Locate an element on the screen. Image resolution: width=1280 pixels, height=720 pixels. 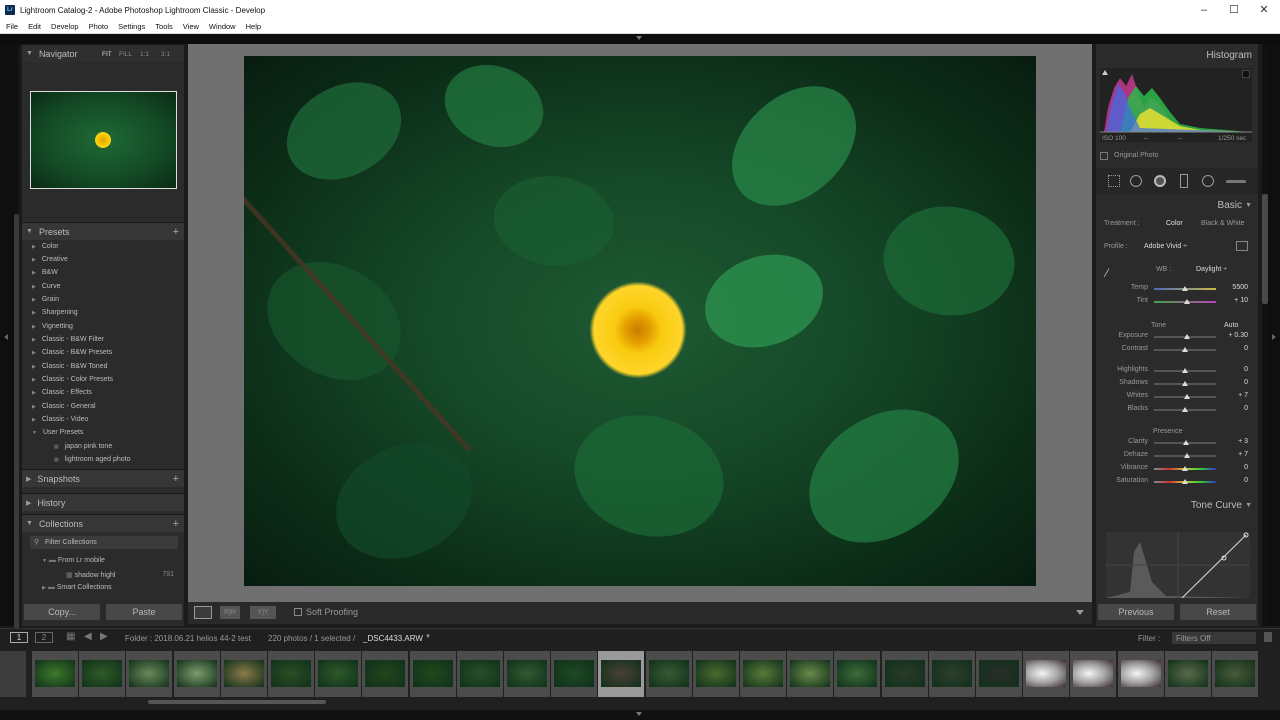
red-eye-icon is located at coordinates (1160, 181).